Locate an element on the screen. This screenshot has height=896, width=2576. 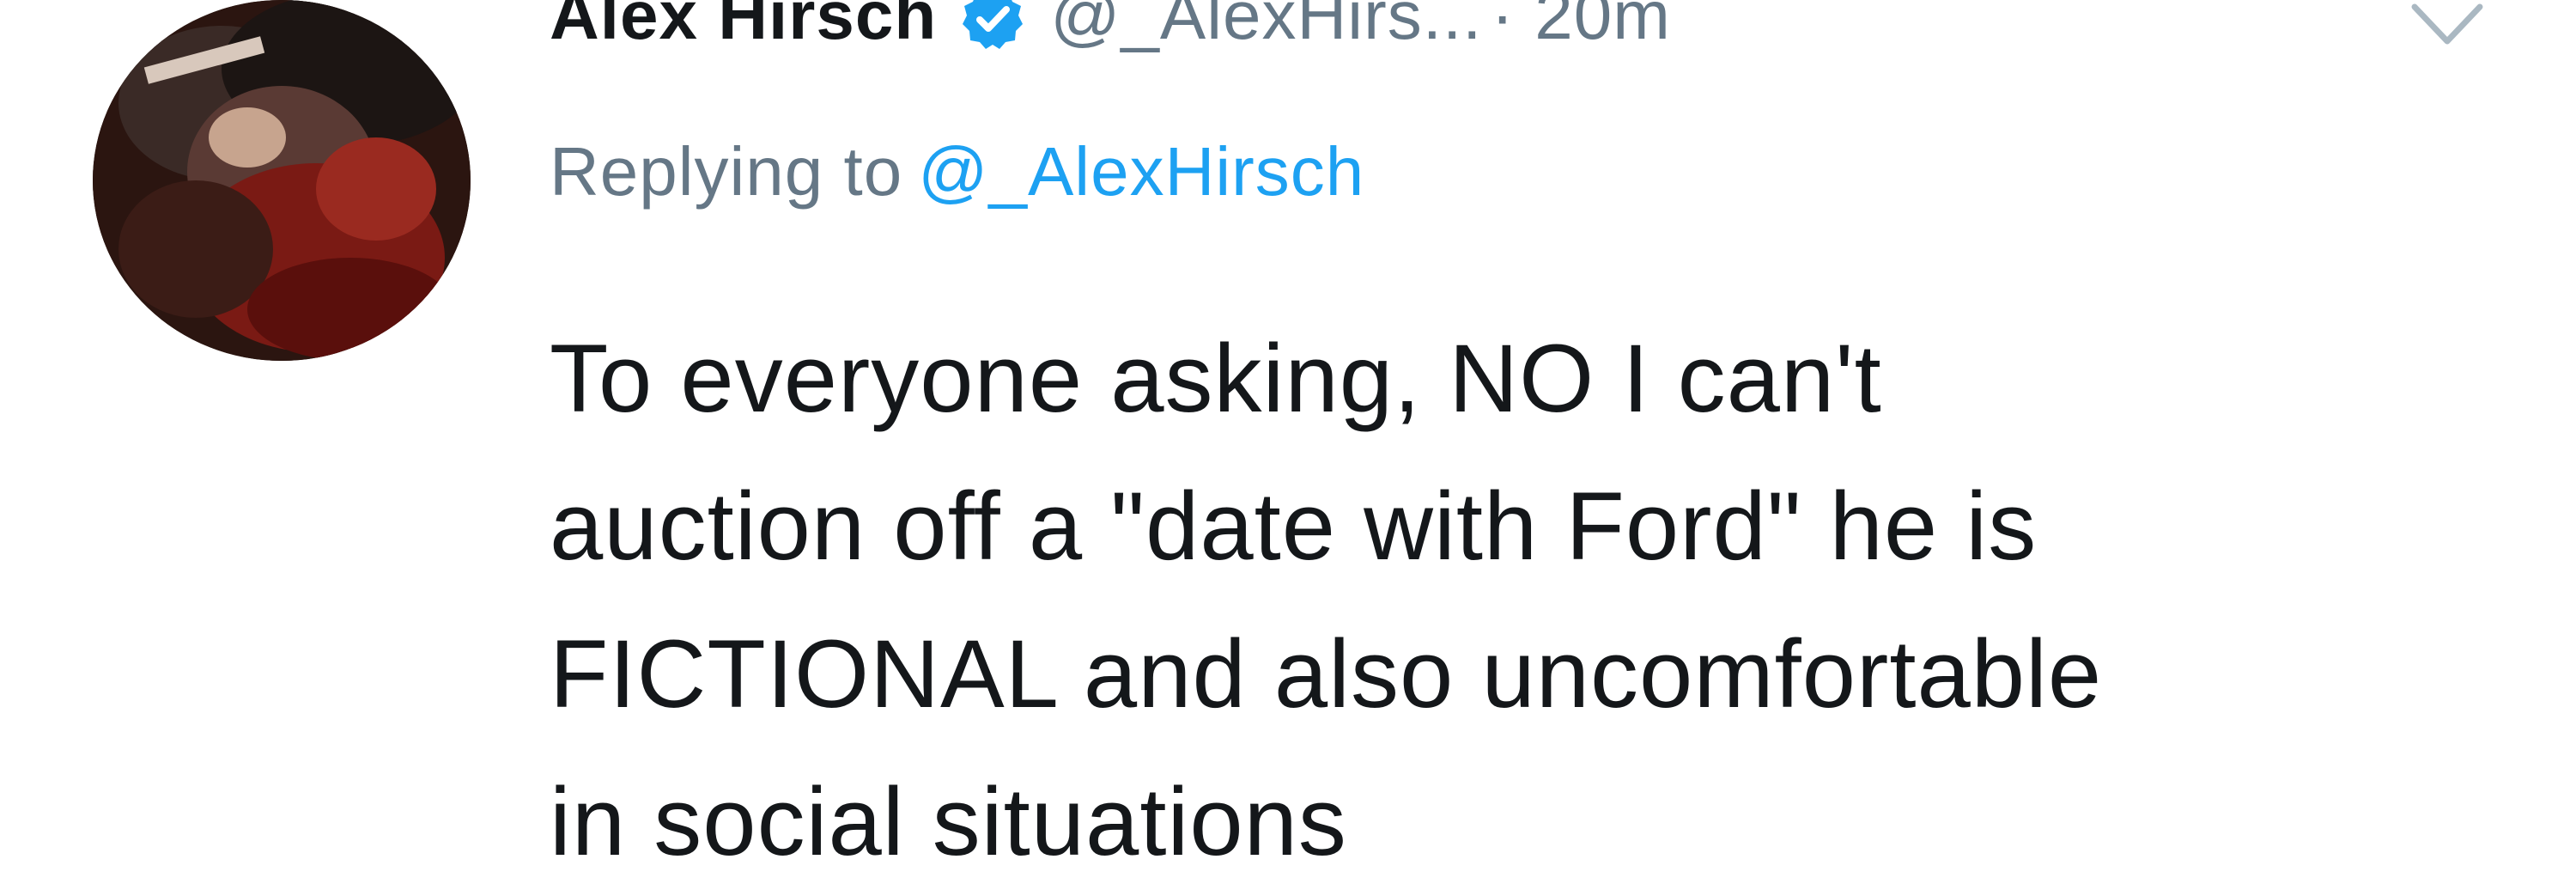
tweet-text-line: auction off a "date with Ford" he is is located at coordinates (1294, 526).